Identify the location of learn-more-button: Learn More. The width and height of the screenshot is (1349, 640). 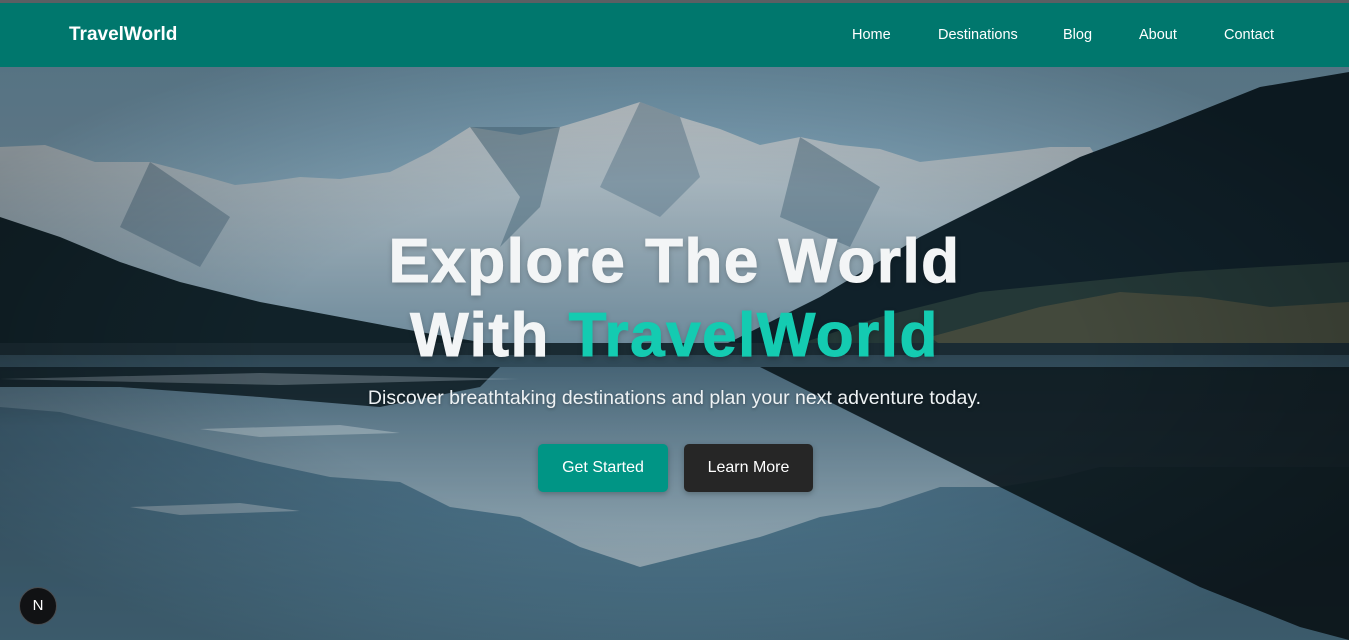
(748, 468).